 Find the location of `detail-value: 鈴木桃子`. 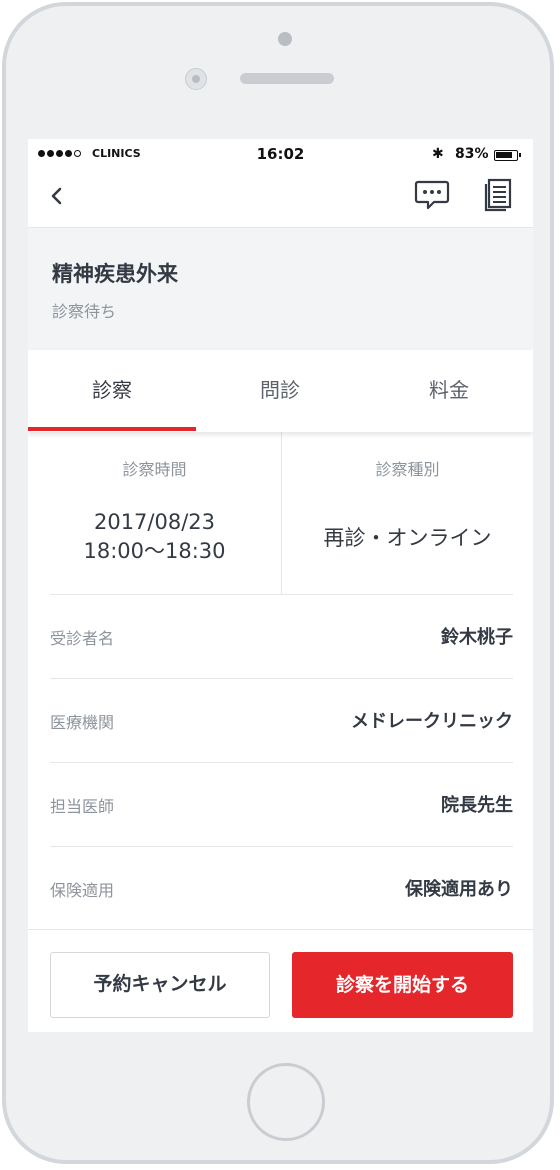

detail-value: 鈴木桃子 is located at coordinates (477, 637).